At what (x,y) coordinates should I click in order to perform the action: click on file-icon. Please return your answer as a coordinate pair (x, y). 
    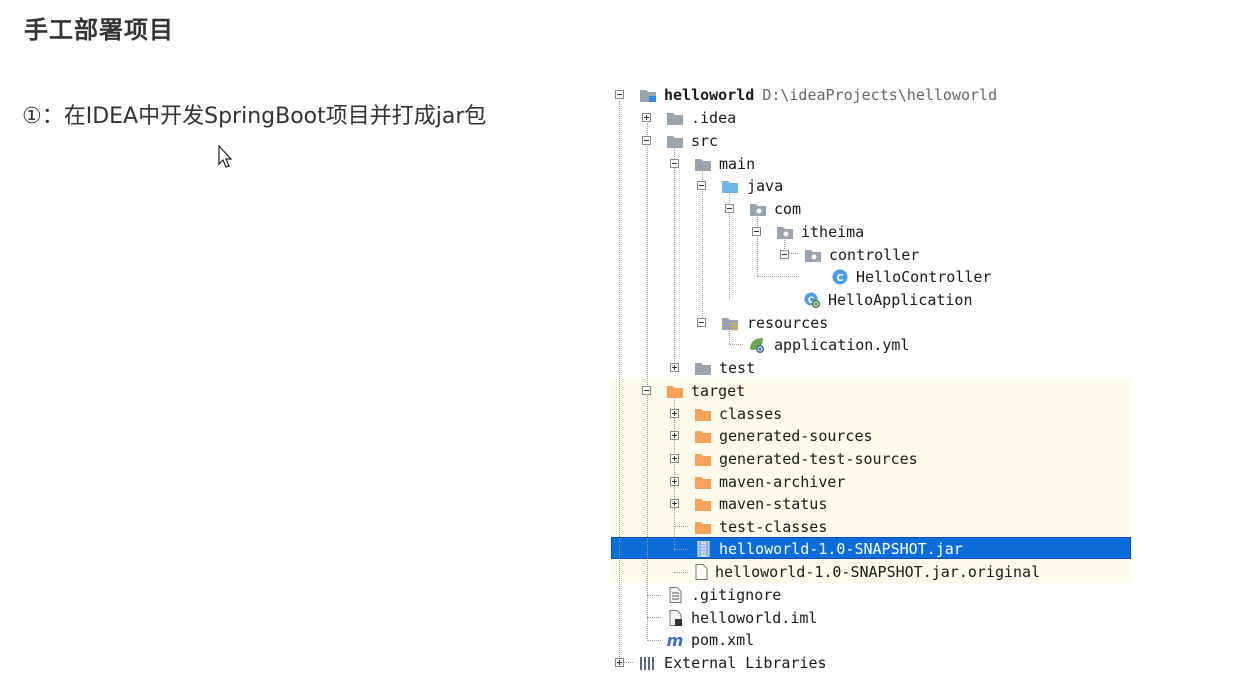
    Looking at the image, I should click on (701, 572).